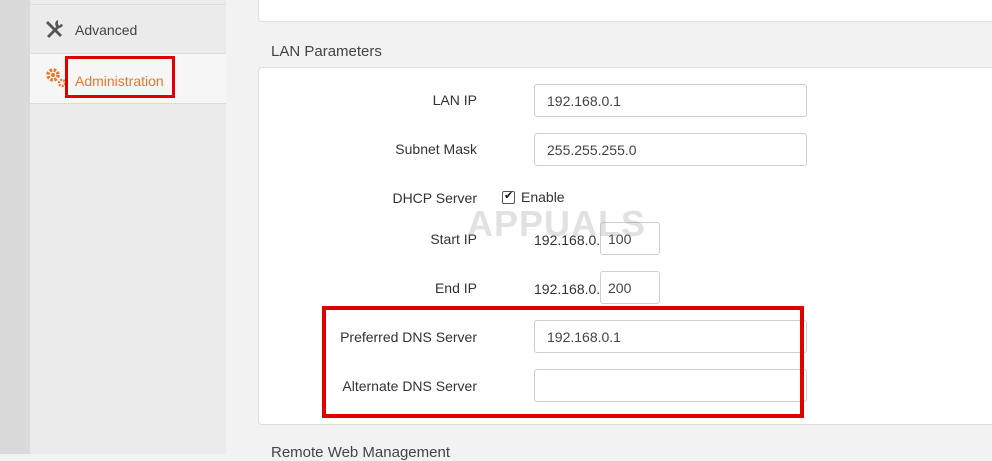 This screenshot has height=461, width=992. What do you see at coordinates (625, 11) in the screenshot?
I see `previous-section-card` at bounding box center [625, 11].